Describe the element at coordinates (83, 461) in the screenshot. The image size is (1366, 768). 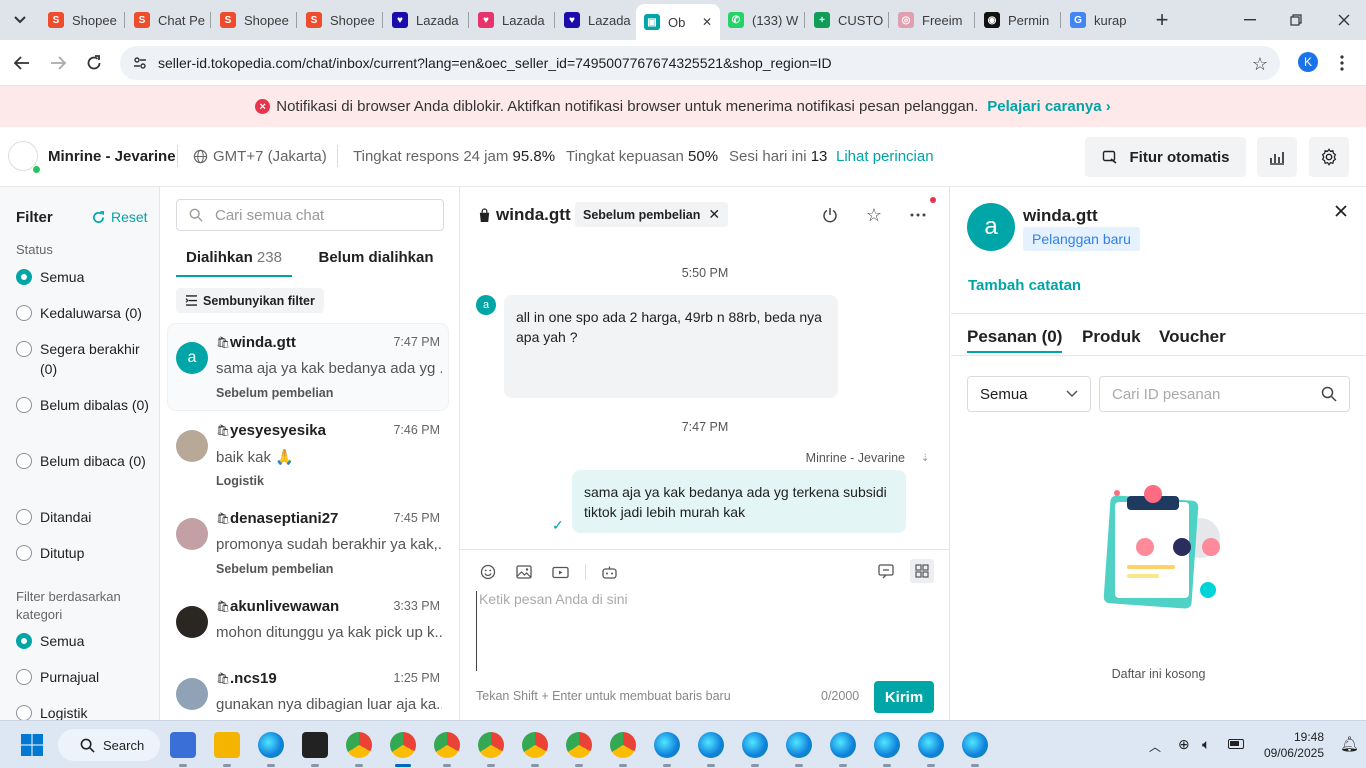
I see `filter-radio-option: Belum dibaca (0)` at that location.